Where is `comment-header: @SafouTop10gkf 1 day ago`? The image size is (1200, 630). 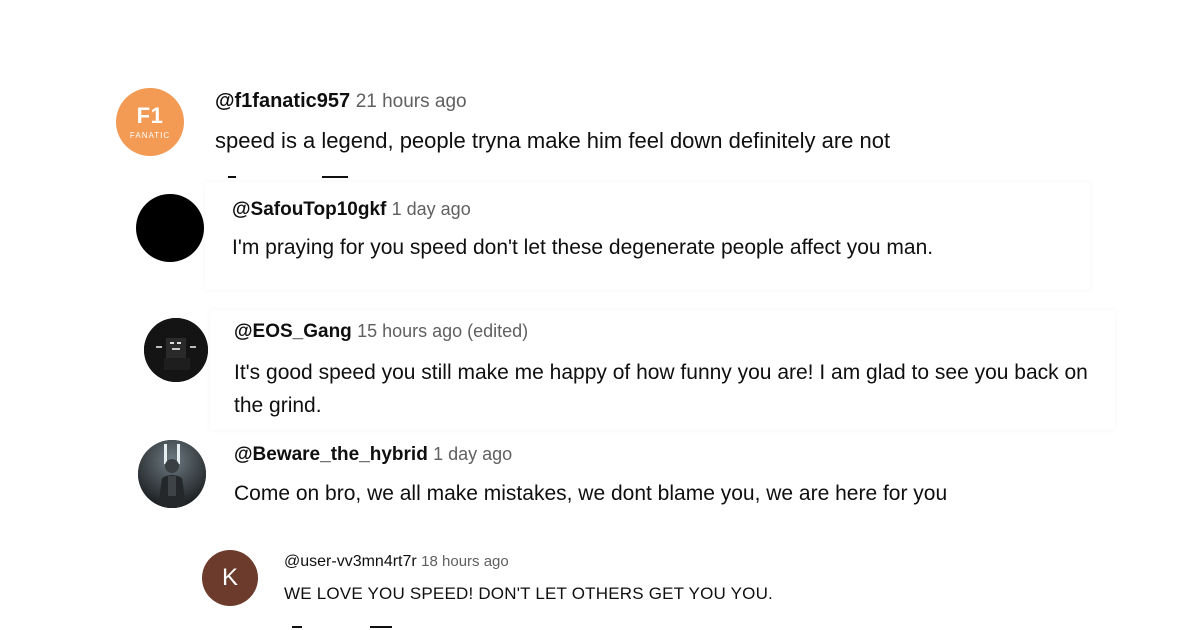 comment-header: @SafouTop10gkf 1 day ago is located at coordinates (351, 210).